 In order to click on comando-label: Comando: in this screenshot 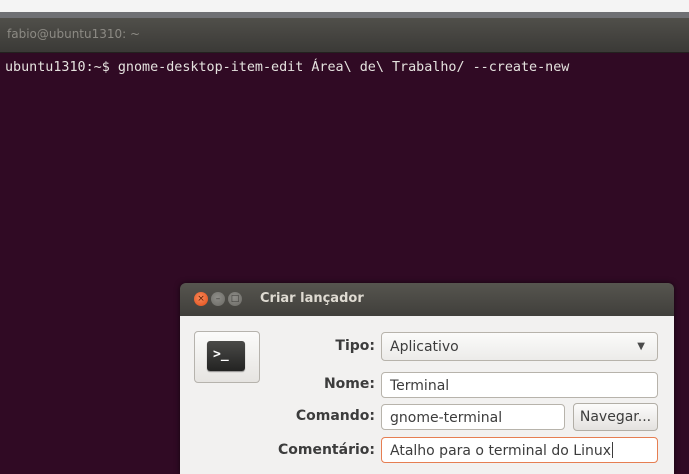, I will do `click(335, 416)`.